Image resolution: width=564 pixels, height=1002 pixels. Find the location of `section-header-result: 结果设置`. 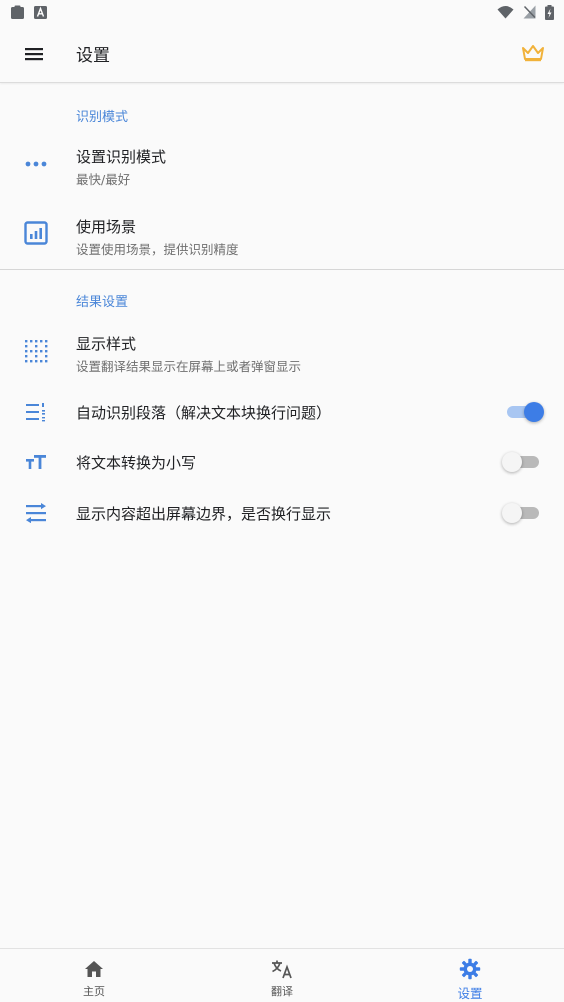

section-header-result: 结果设置 is located at coordinates (102, 302).